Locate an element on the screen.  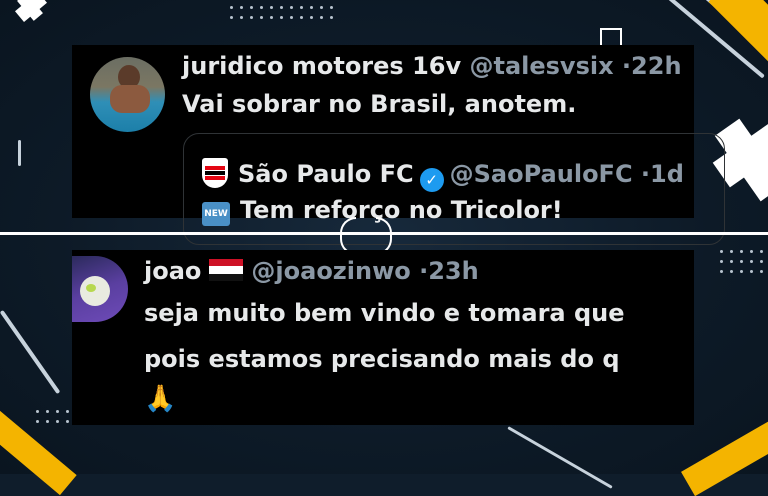
handle: @talesvsix is located at coordinates (541, 66).